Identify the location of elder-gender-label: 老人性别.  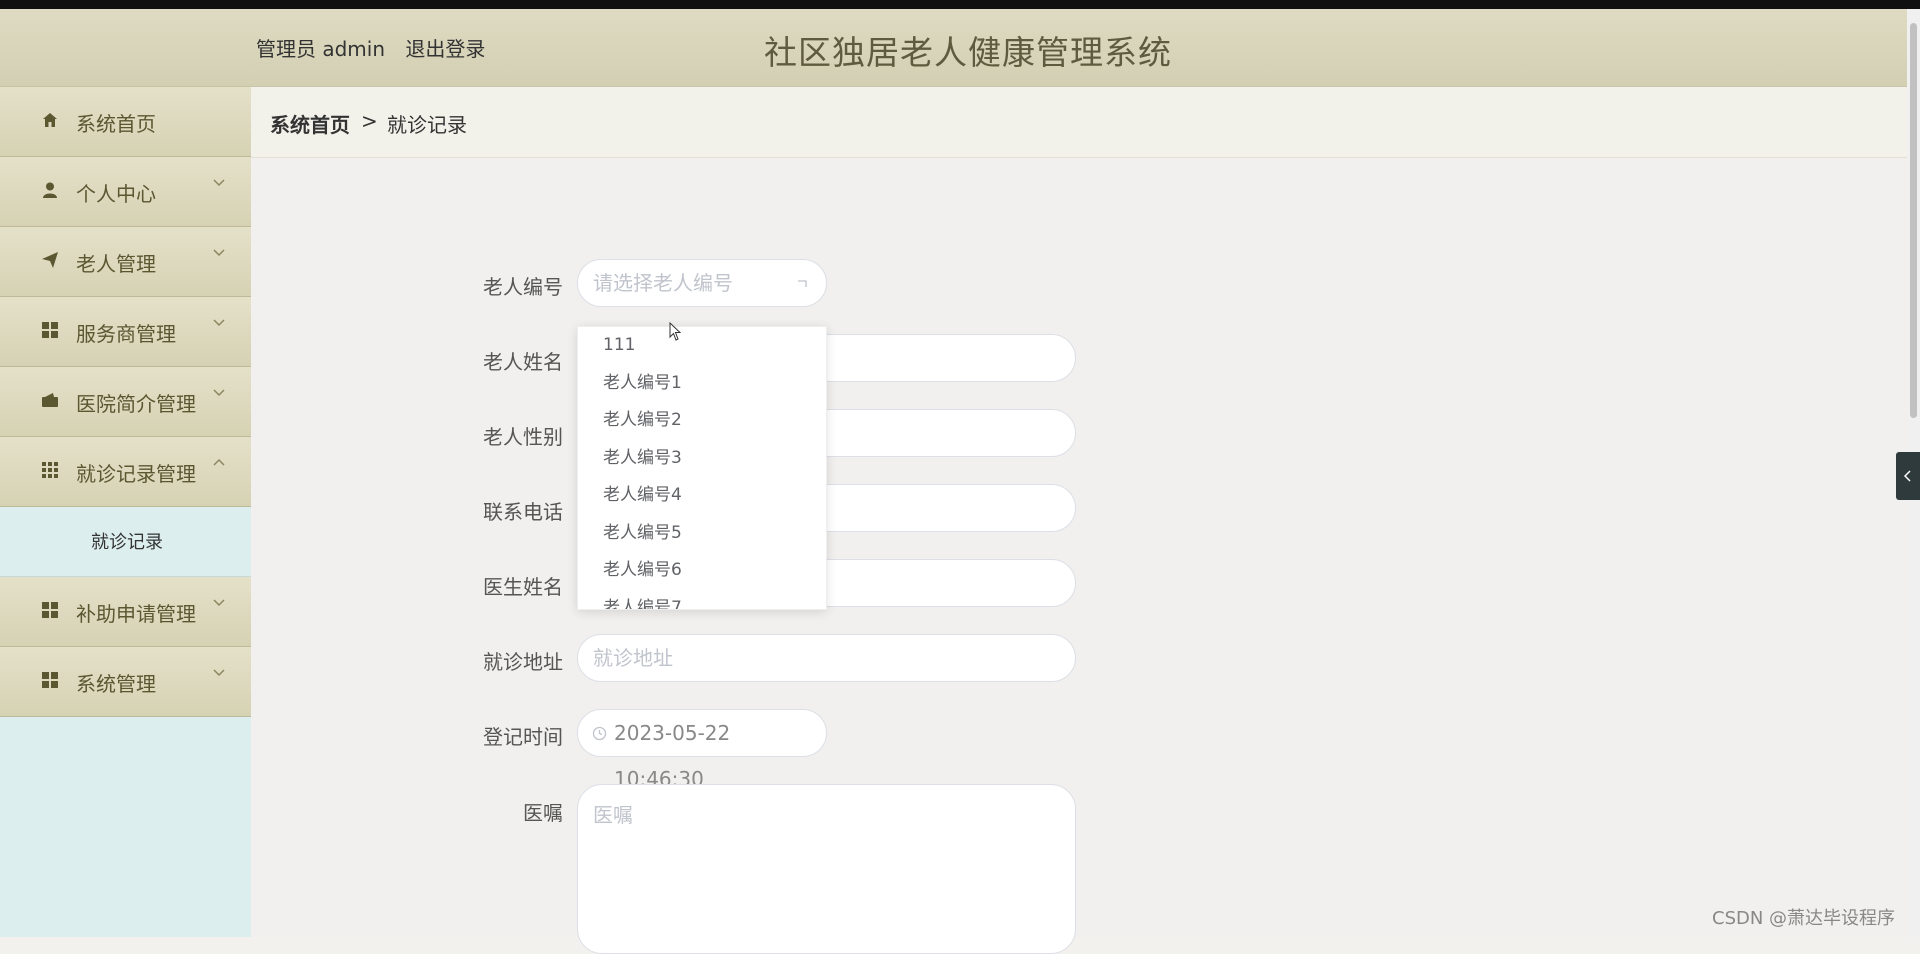
(523, 437).